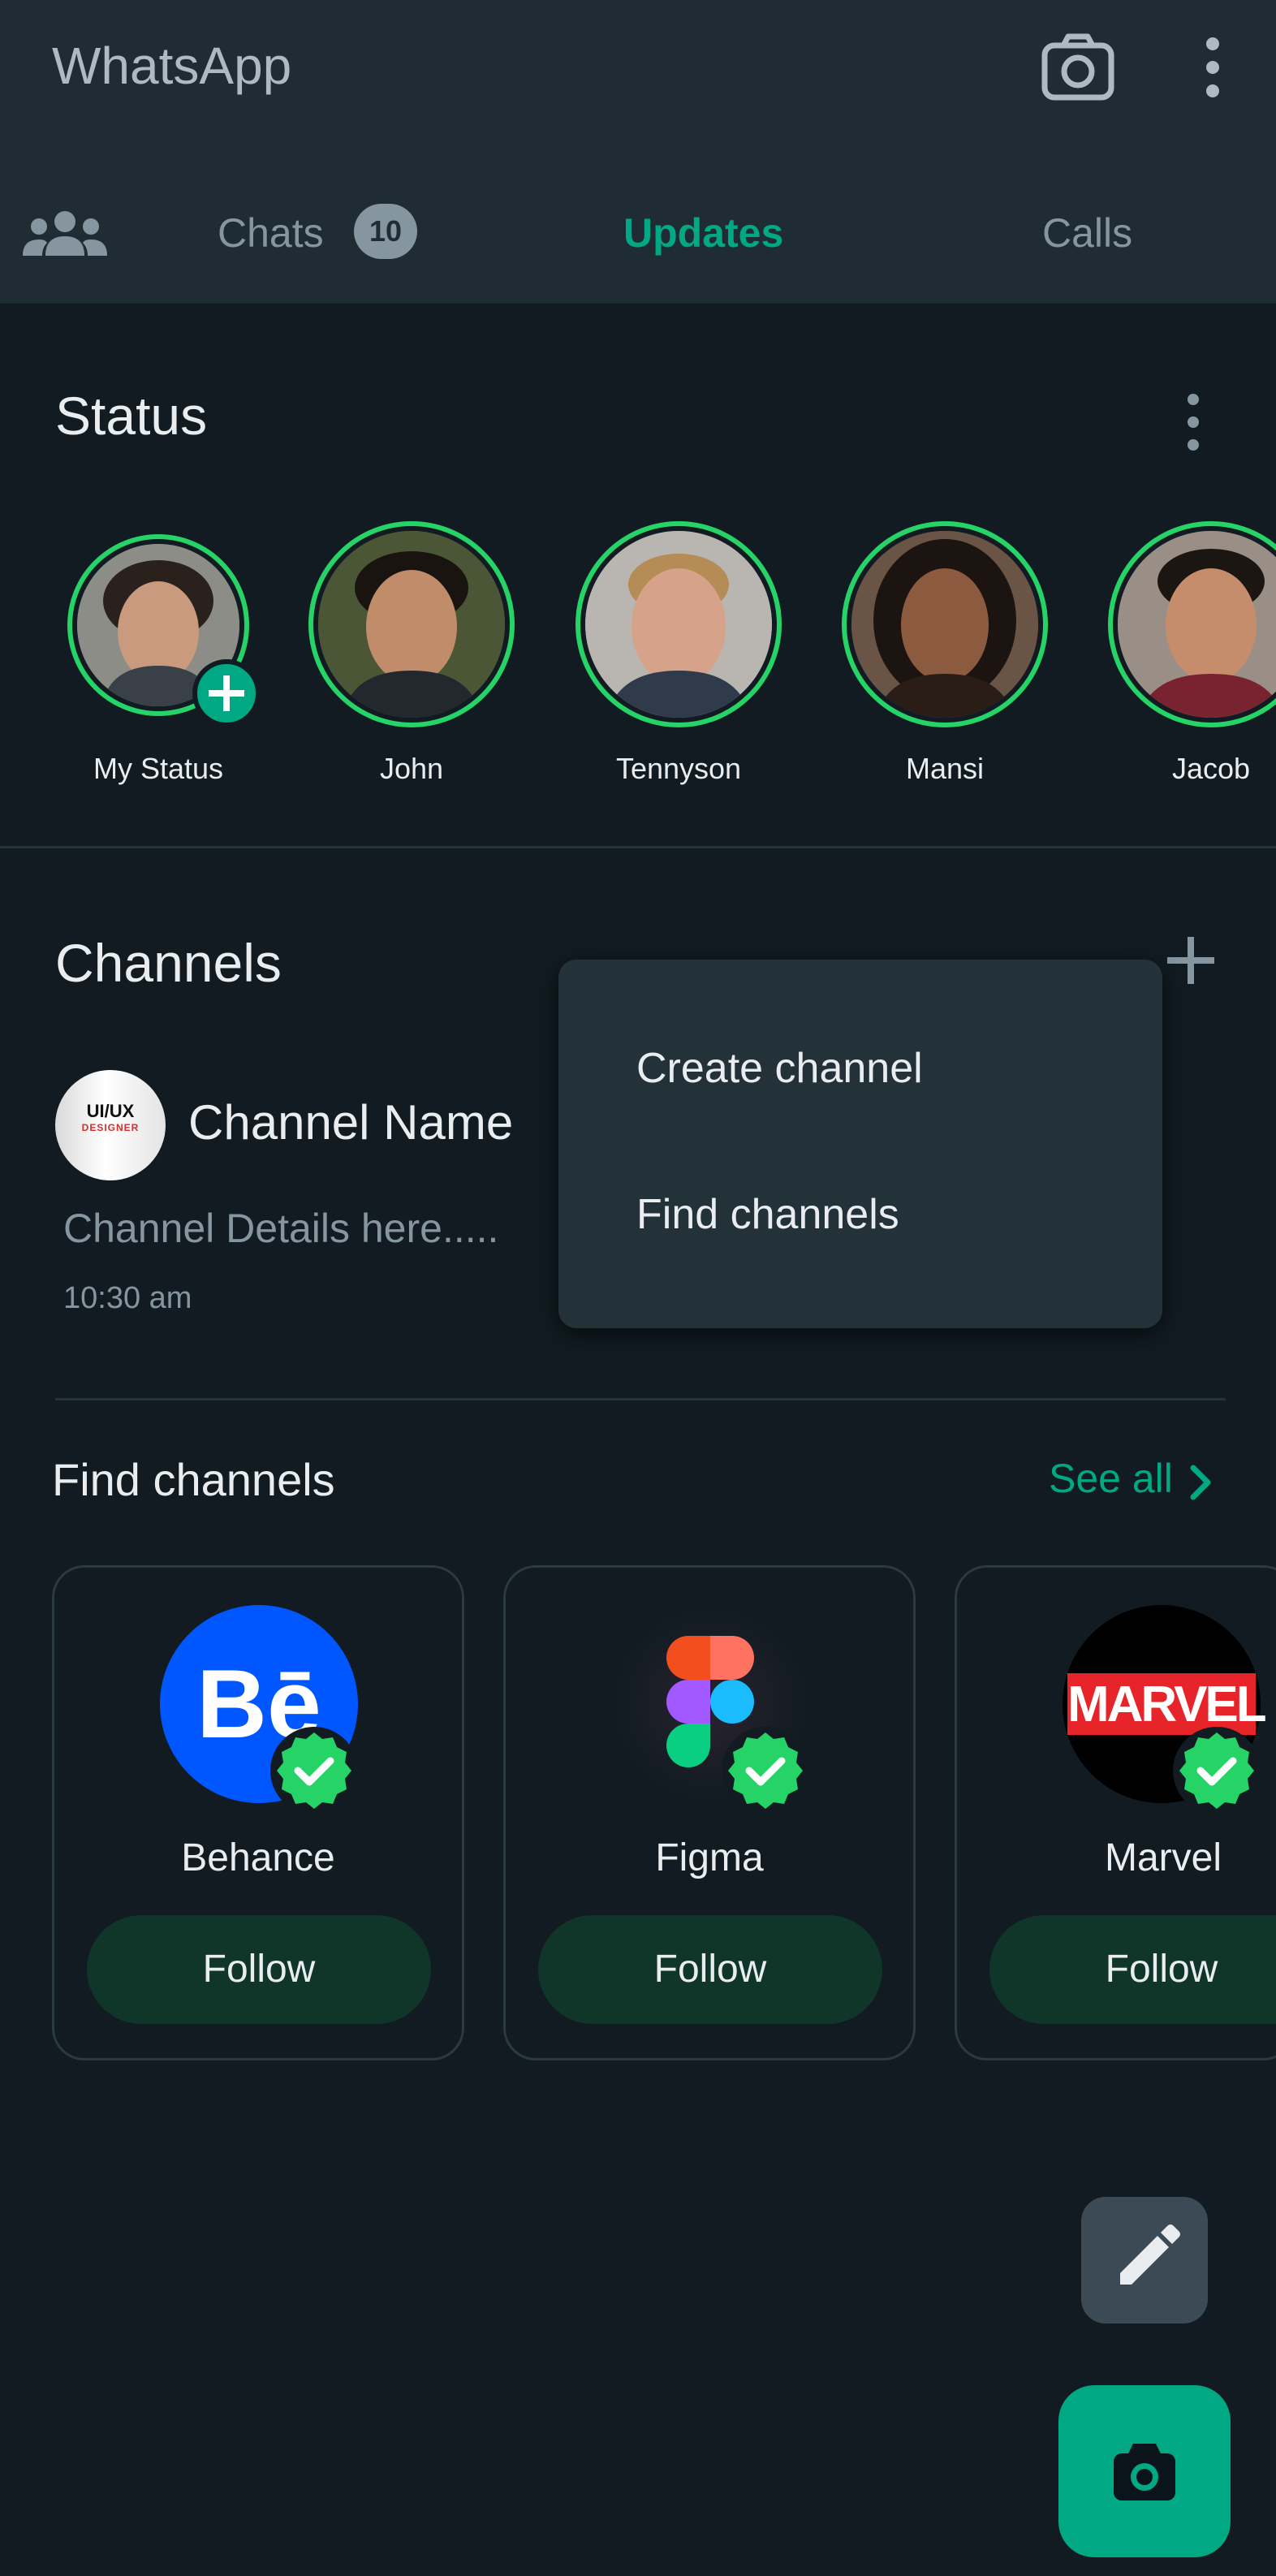  What do you see at coordinates (385, 231) in the screenshot?
I see `unread-badge: 10` at bounding box center [385, 231].